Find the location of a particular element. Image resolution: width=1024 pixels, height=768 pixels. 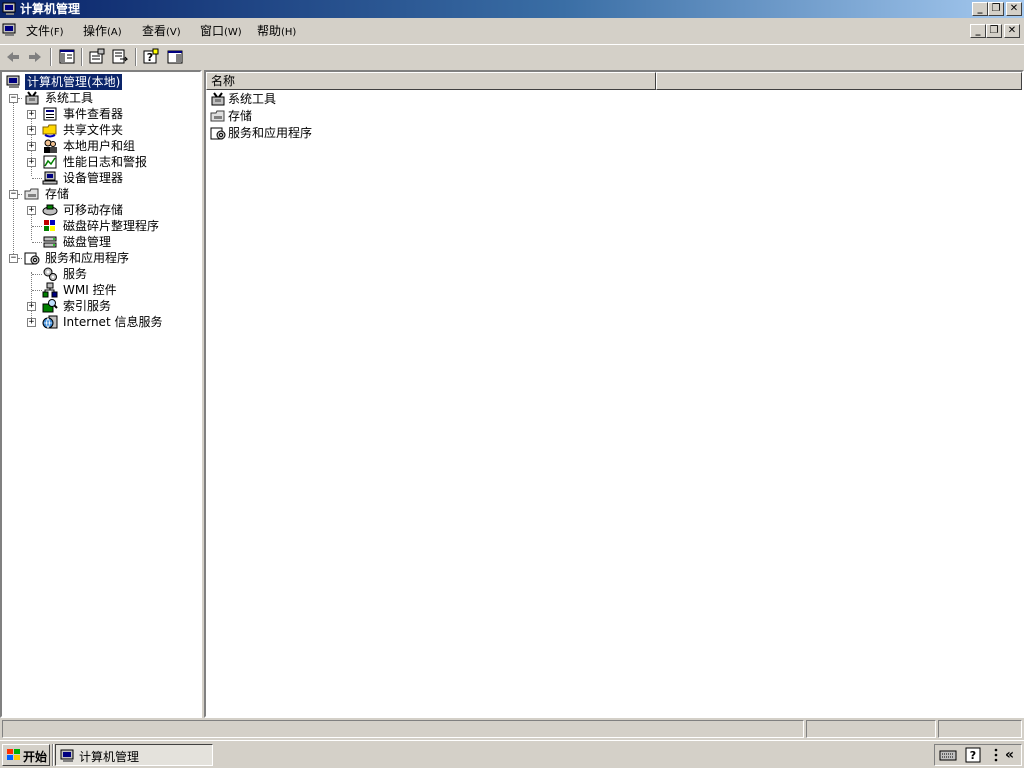

tree-item-services-apps: 服务和应用程序 is located at coordinates (109, 258).